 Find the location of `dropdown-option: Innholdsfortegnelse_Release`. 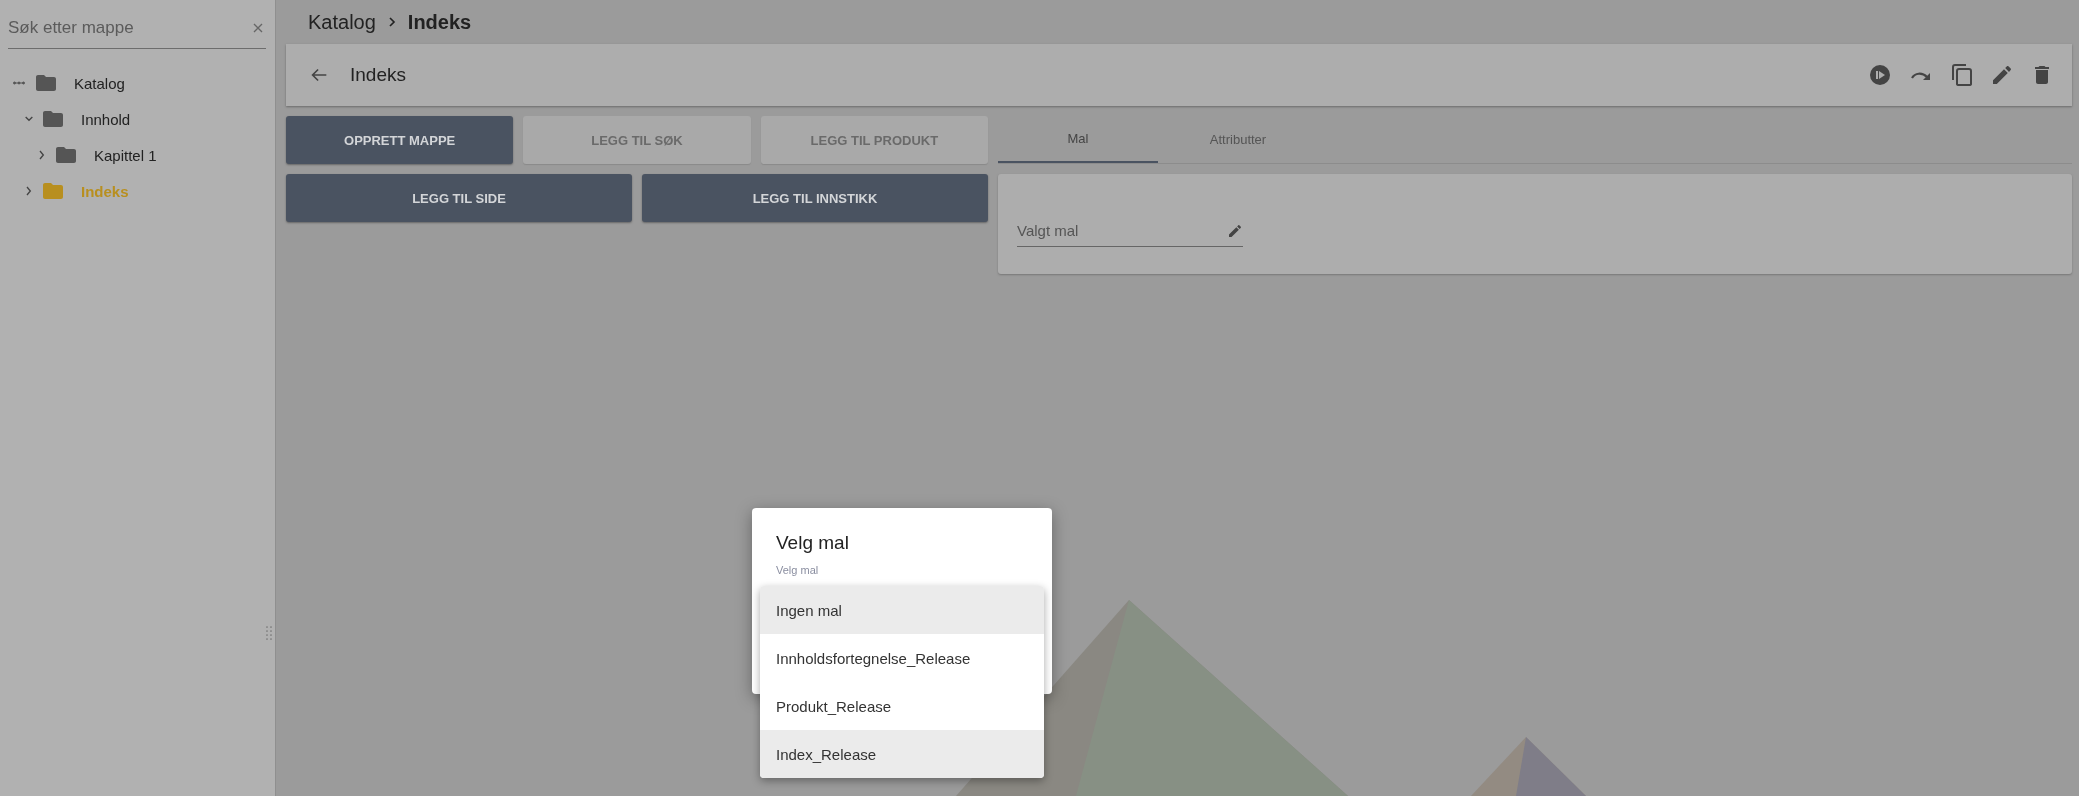

dropdown-option: Innholdsfortegnelse_Release is located at coordinates (902, 658).